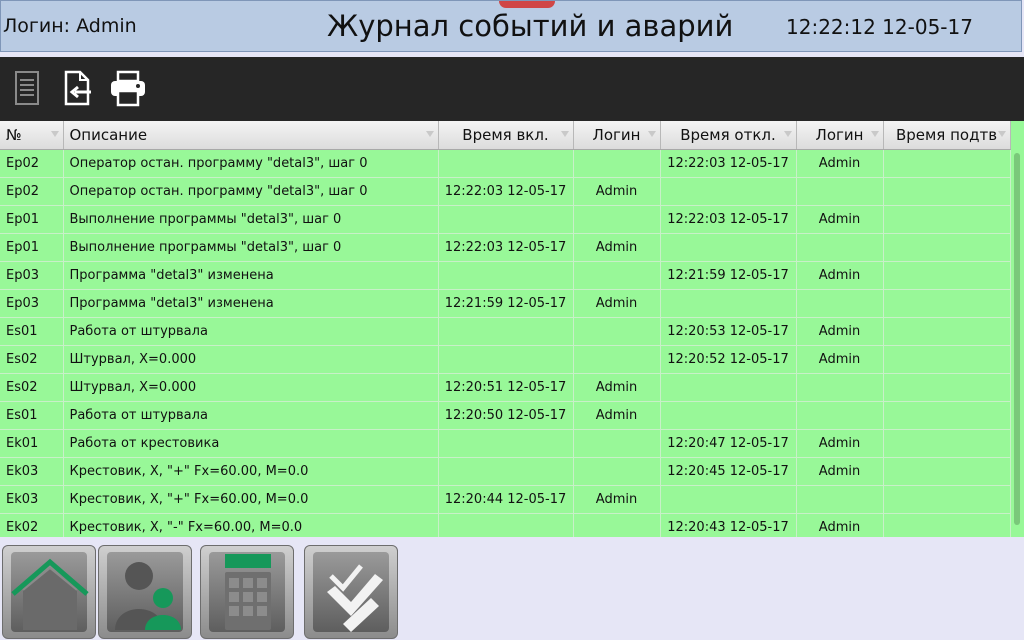 The width and height of the screenshot is (1024, 640). Describe the element at coordinates (351, 592) in the screenshot. I see `checklist-button` at that location.